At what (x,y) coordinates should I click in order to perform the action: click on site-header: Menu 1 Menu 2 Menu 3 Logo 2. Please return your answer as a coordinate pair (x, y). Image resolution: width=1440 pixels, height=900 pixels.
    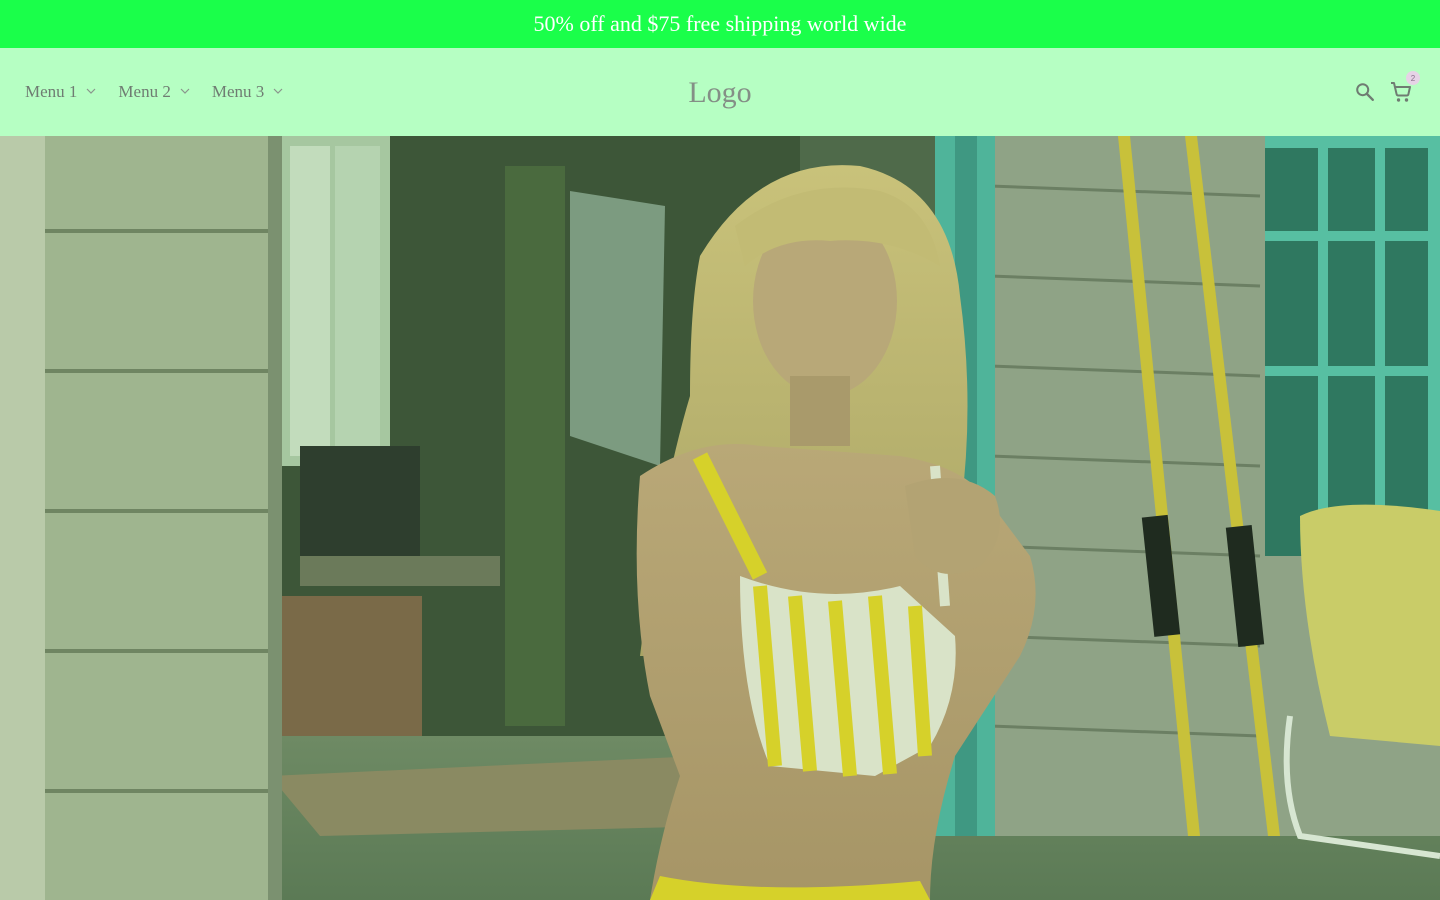
    Looking at the image, I should click on (720, 92).